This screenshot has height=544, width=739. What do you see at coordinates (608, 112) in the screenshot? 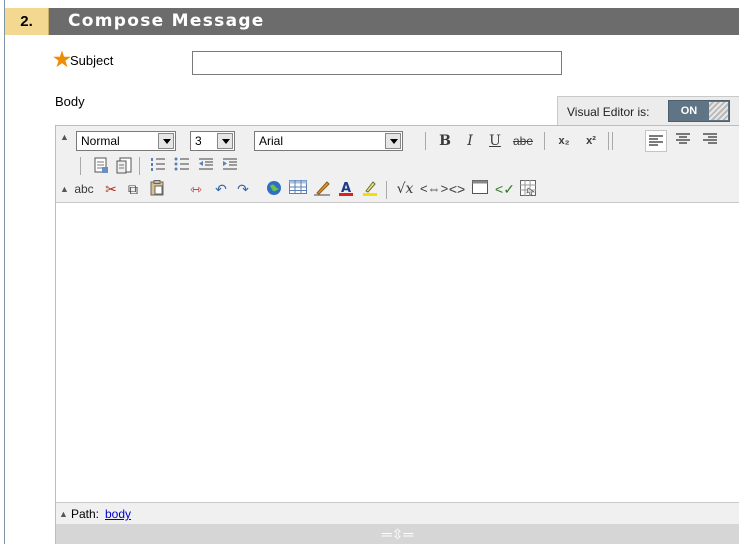
I see `visual-editor-label: Visual Editor is:` at bounding box center [608, 112].